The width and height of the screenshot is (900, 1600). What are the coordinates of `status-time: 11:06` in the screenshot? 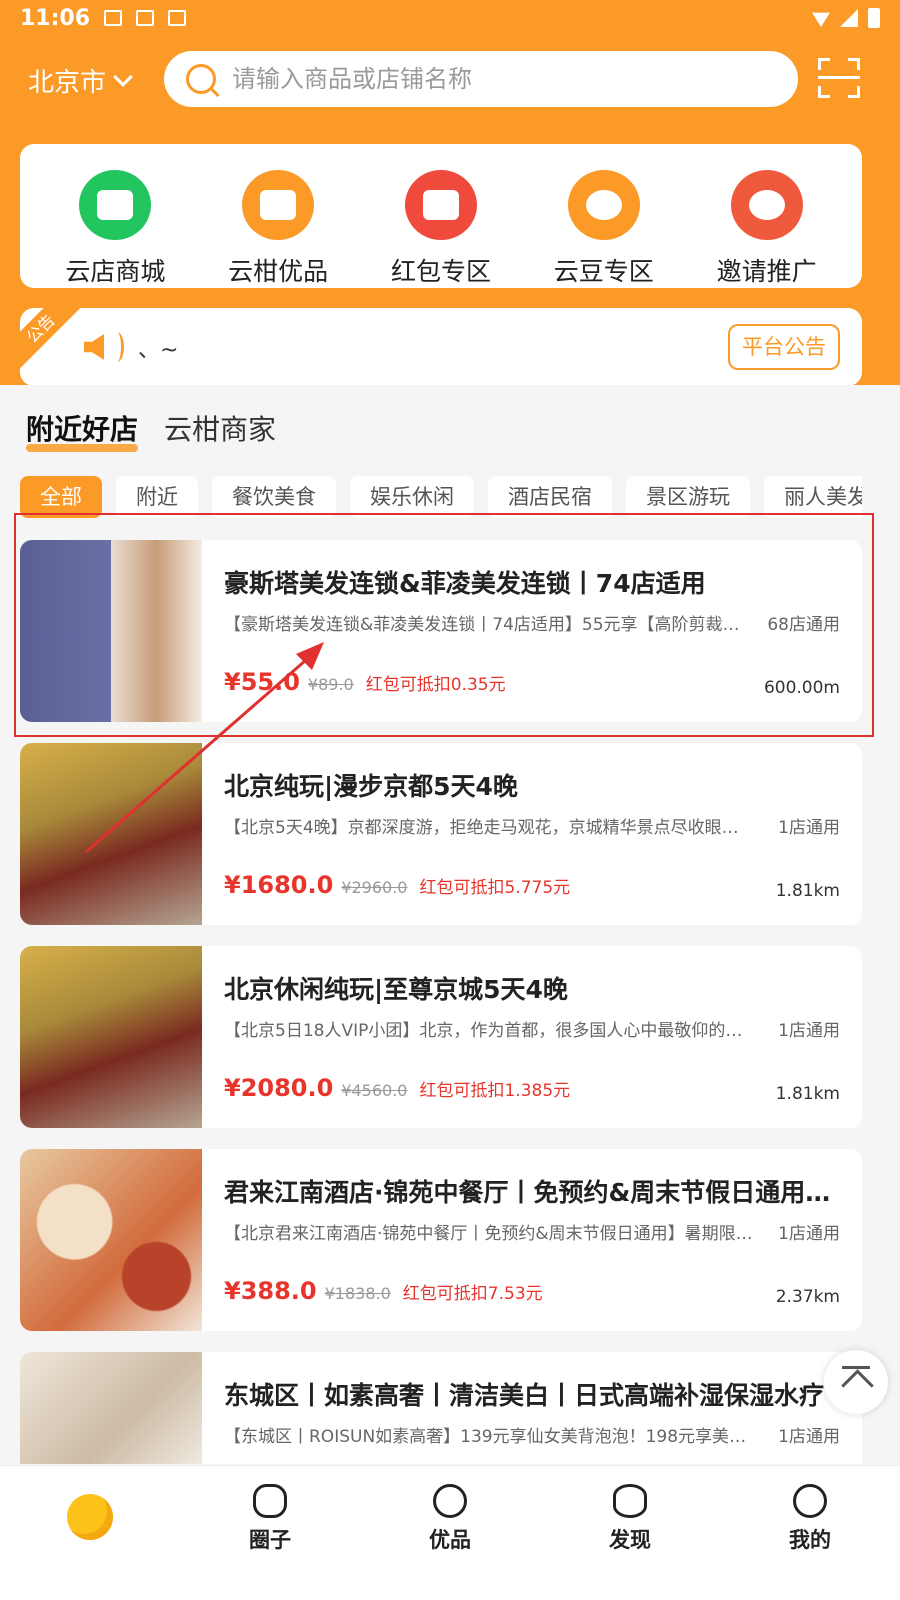 It's located at (55, 18).